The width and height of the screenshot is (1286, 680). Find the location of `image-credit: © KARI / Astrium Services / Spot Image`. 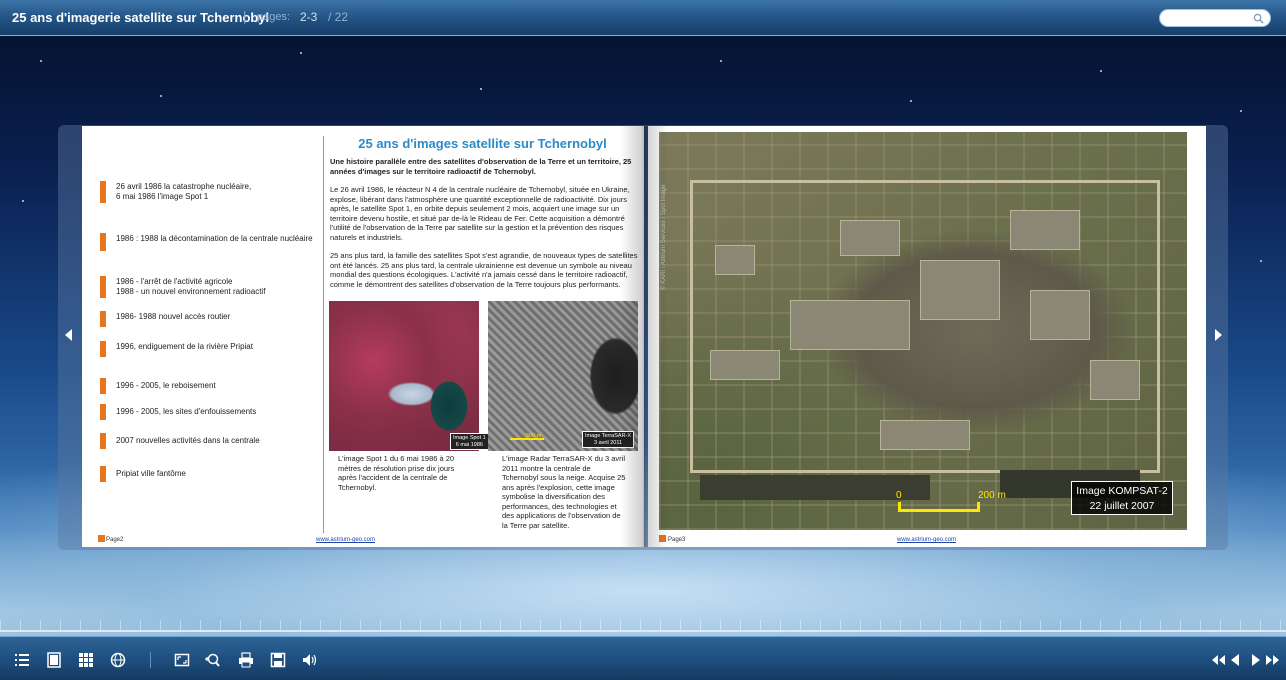

image-credit: © KARI / Astrium Services / Spot Image is located at coordinates (664, 237).